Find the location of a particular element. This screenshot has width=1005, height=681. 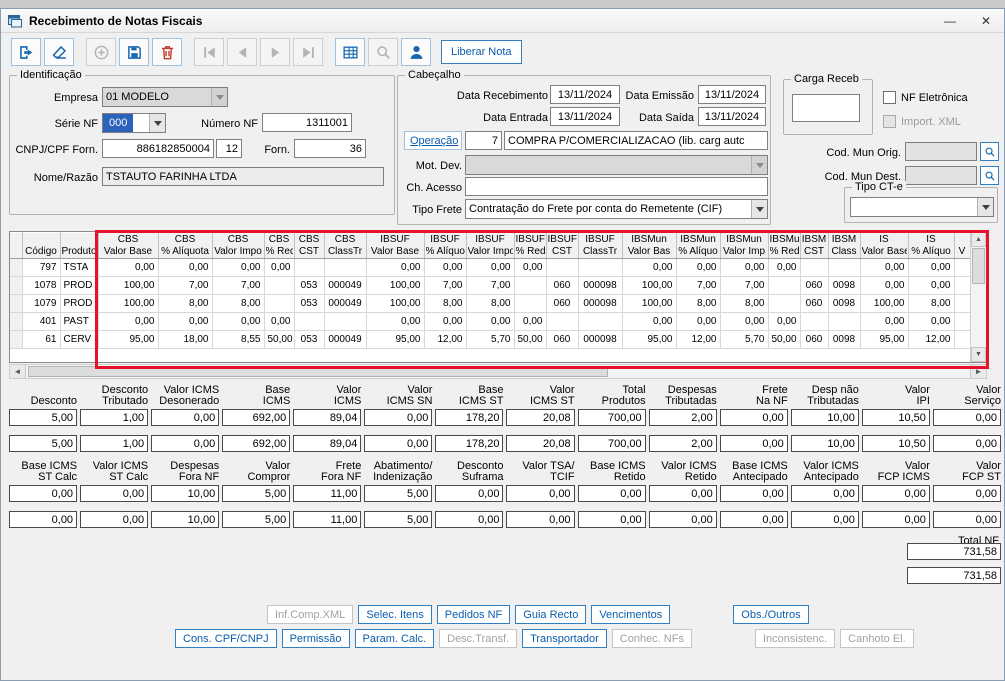

summary-a-value-nf: 2,00 is located at coordinates (682, 417).